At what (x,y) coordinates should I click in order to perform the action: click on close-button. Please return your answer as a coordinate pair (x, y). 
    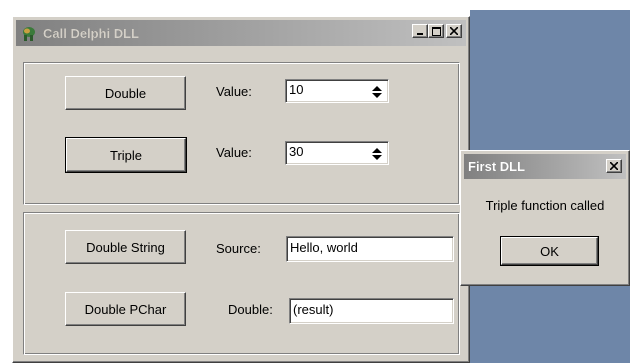
    Looking at the image, I should click on (454, 31).